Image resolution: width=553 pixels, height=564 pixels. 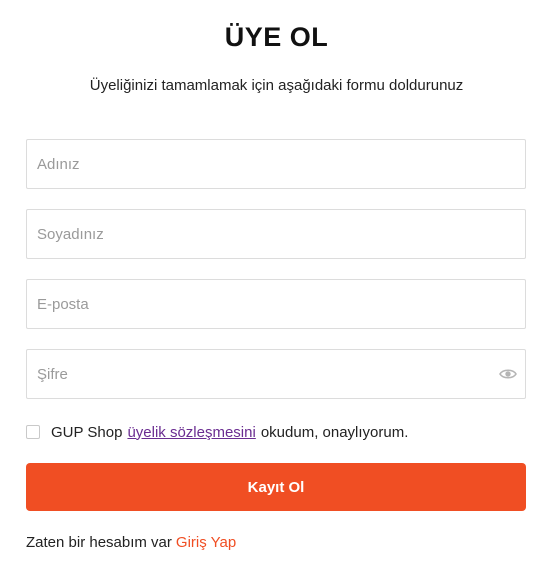 What do you see at coordinates (206, 542) in the screenshot?
I see `login-link: Giriş Yap` at bounding box center [206, 542].